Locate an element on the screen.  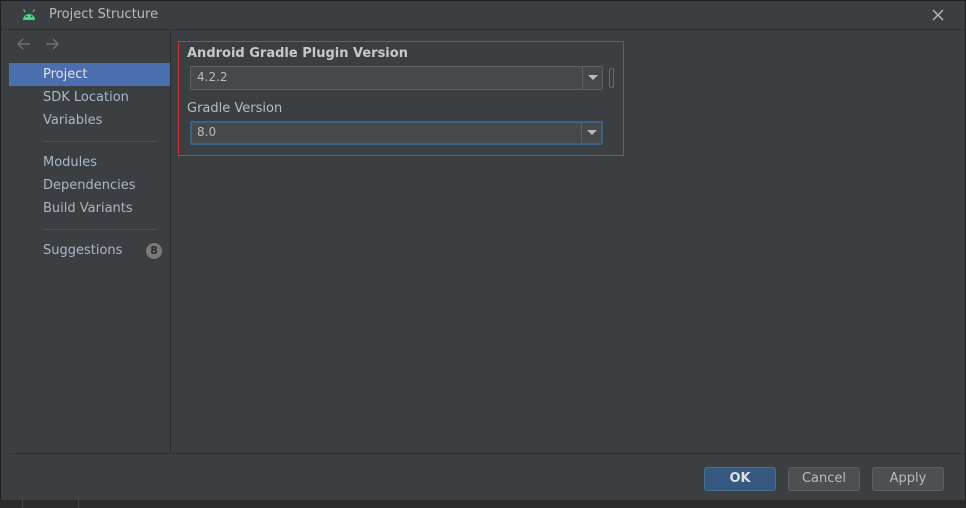
suggestions-count-badge: 8 is located at coordinates (154, 251).